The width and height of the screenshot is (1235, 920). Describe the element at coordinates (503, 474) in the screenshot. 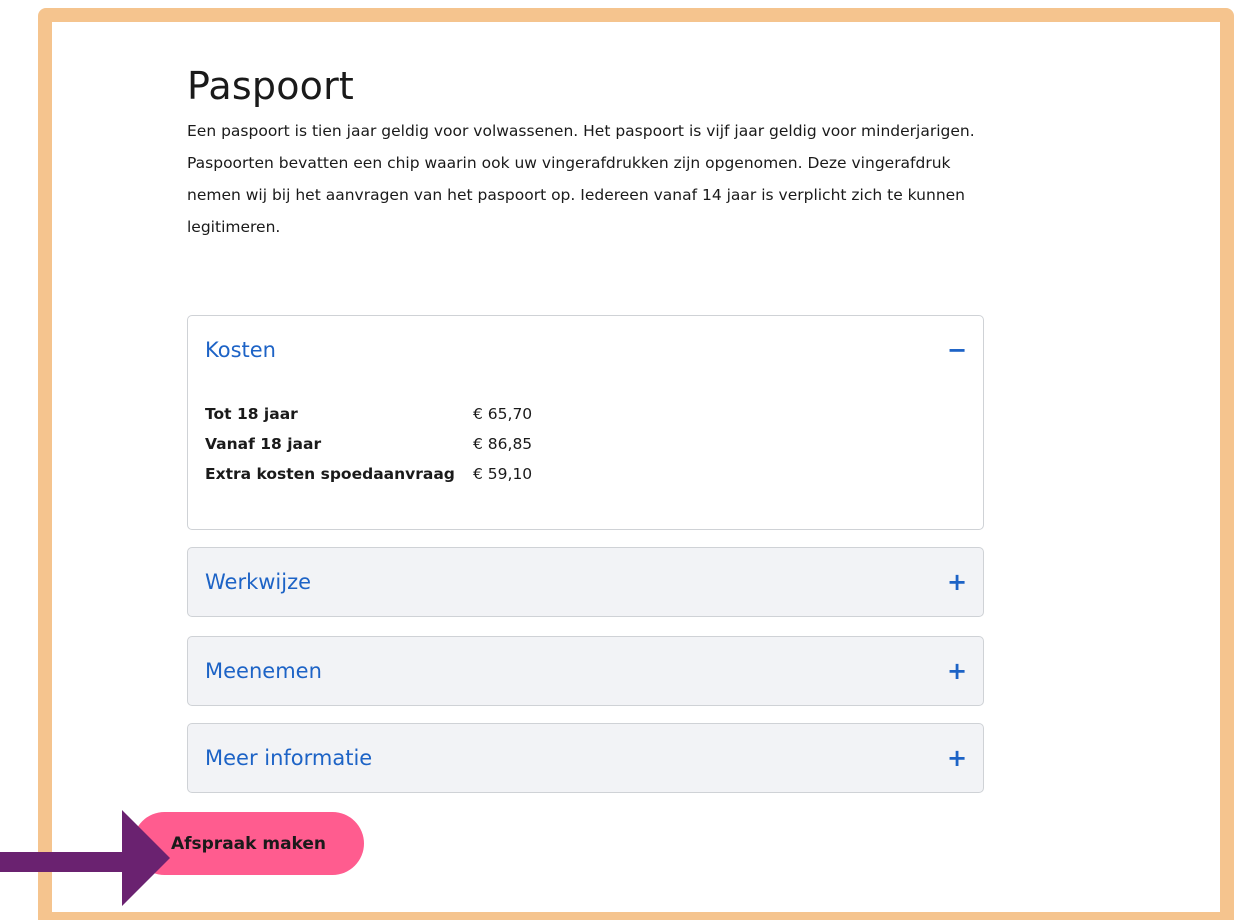

I see `cost-value: € 59,10` at that location.